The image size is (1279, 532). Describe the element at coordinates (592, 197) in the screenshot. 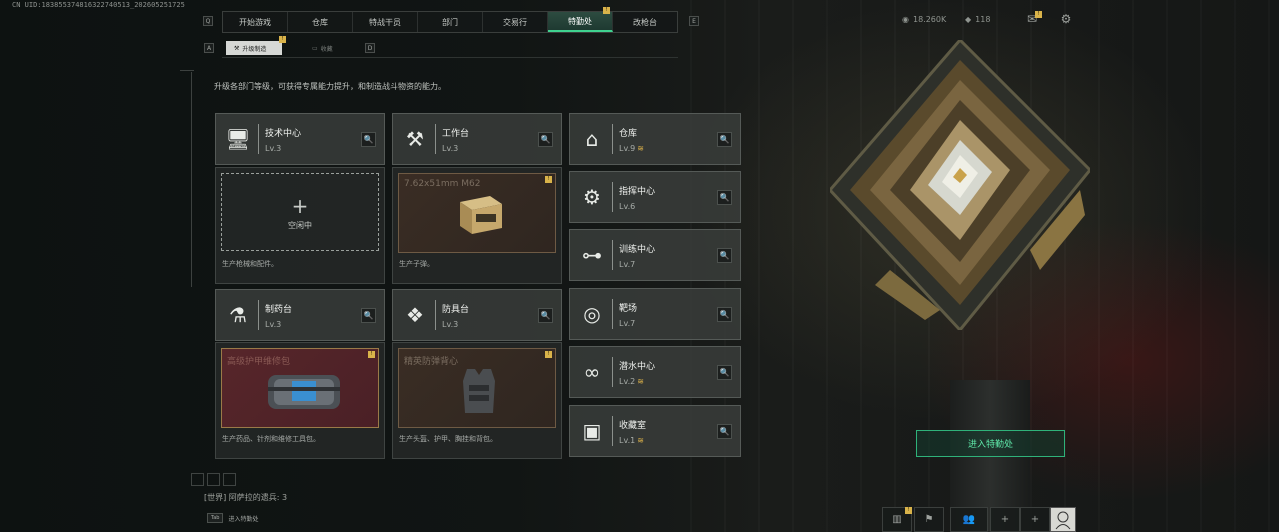

I see `chip-icon: ⚙` at that location.